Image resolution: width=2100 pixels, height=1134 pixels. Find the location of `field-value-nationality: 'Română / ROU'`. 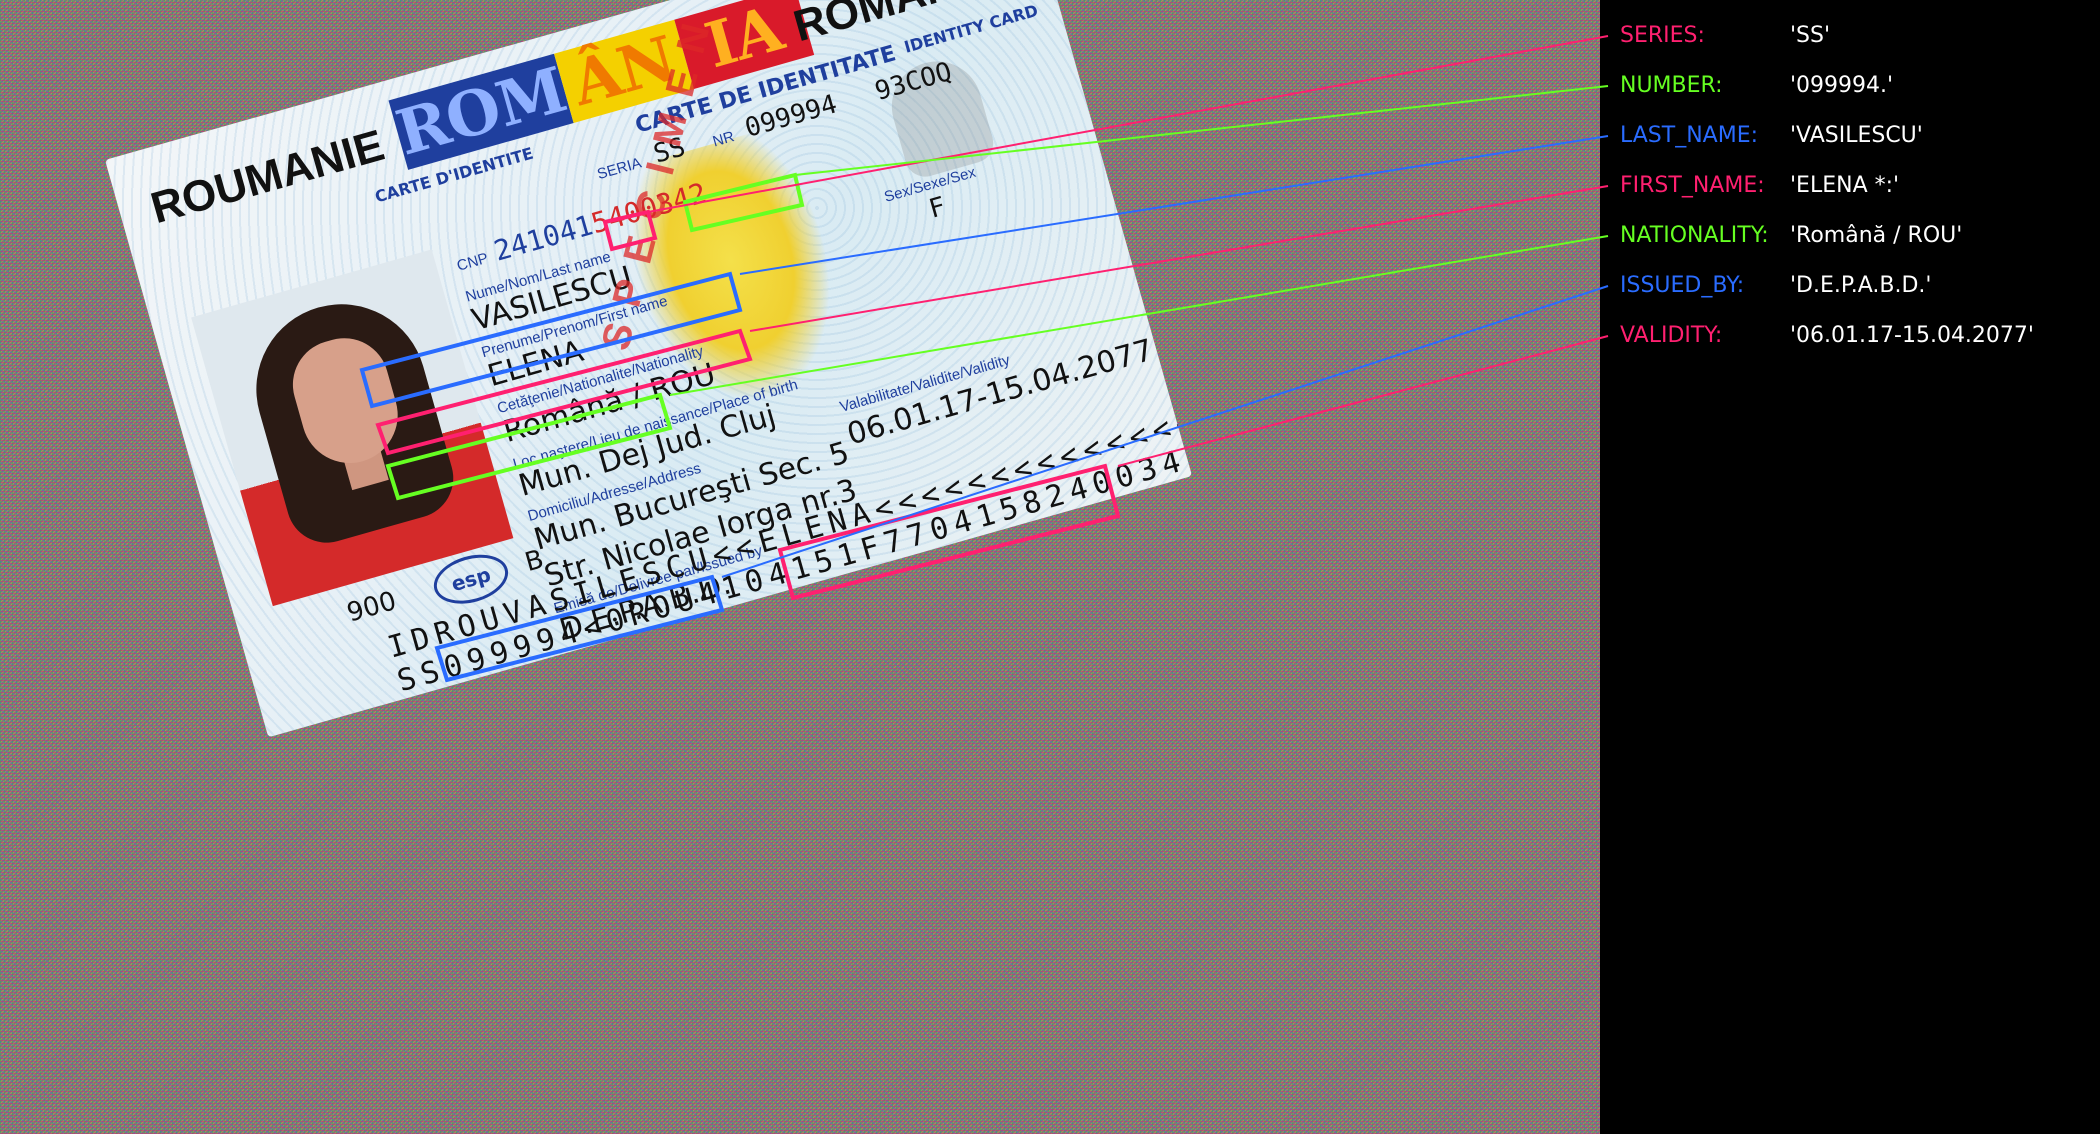

field-value-nationality: 'Română / ROU' is located at coordinates (1876, 235).